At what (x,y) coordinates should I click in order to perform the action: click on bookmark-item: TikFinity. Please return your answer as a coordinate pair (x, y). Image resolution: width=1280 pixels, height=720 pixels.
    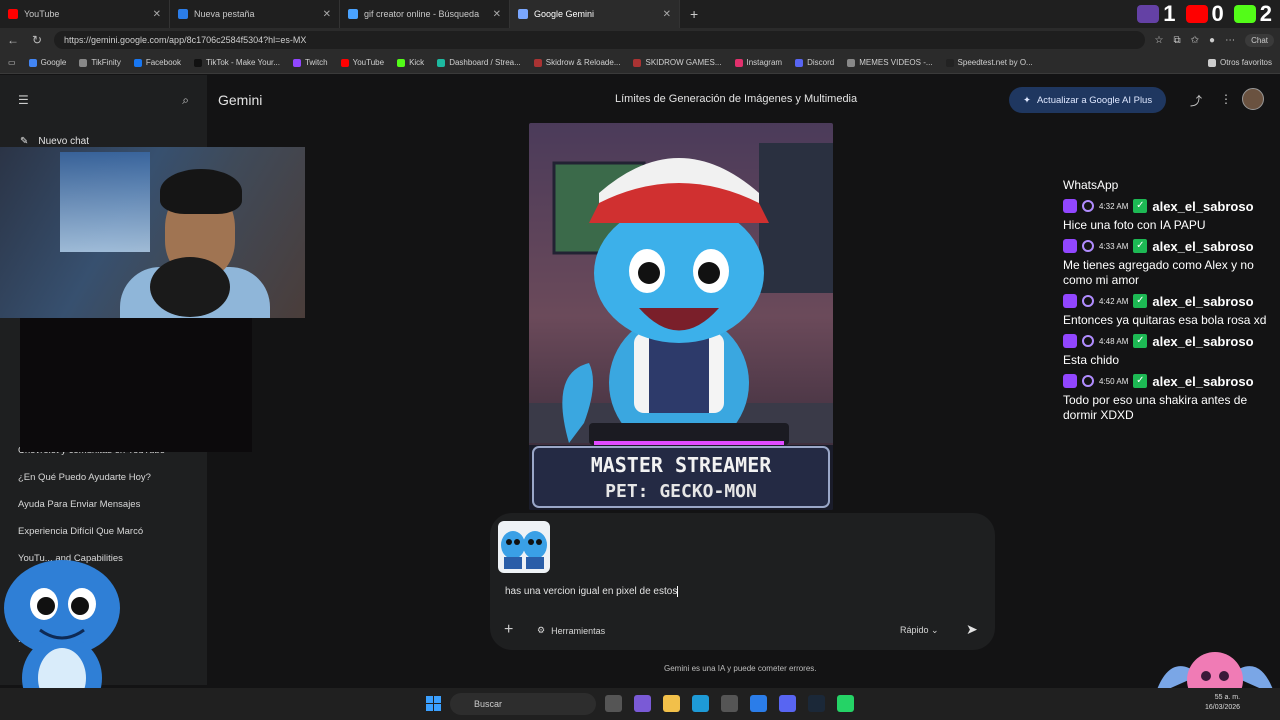
    Looking at the image, I should click on (100, 62).